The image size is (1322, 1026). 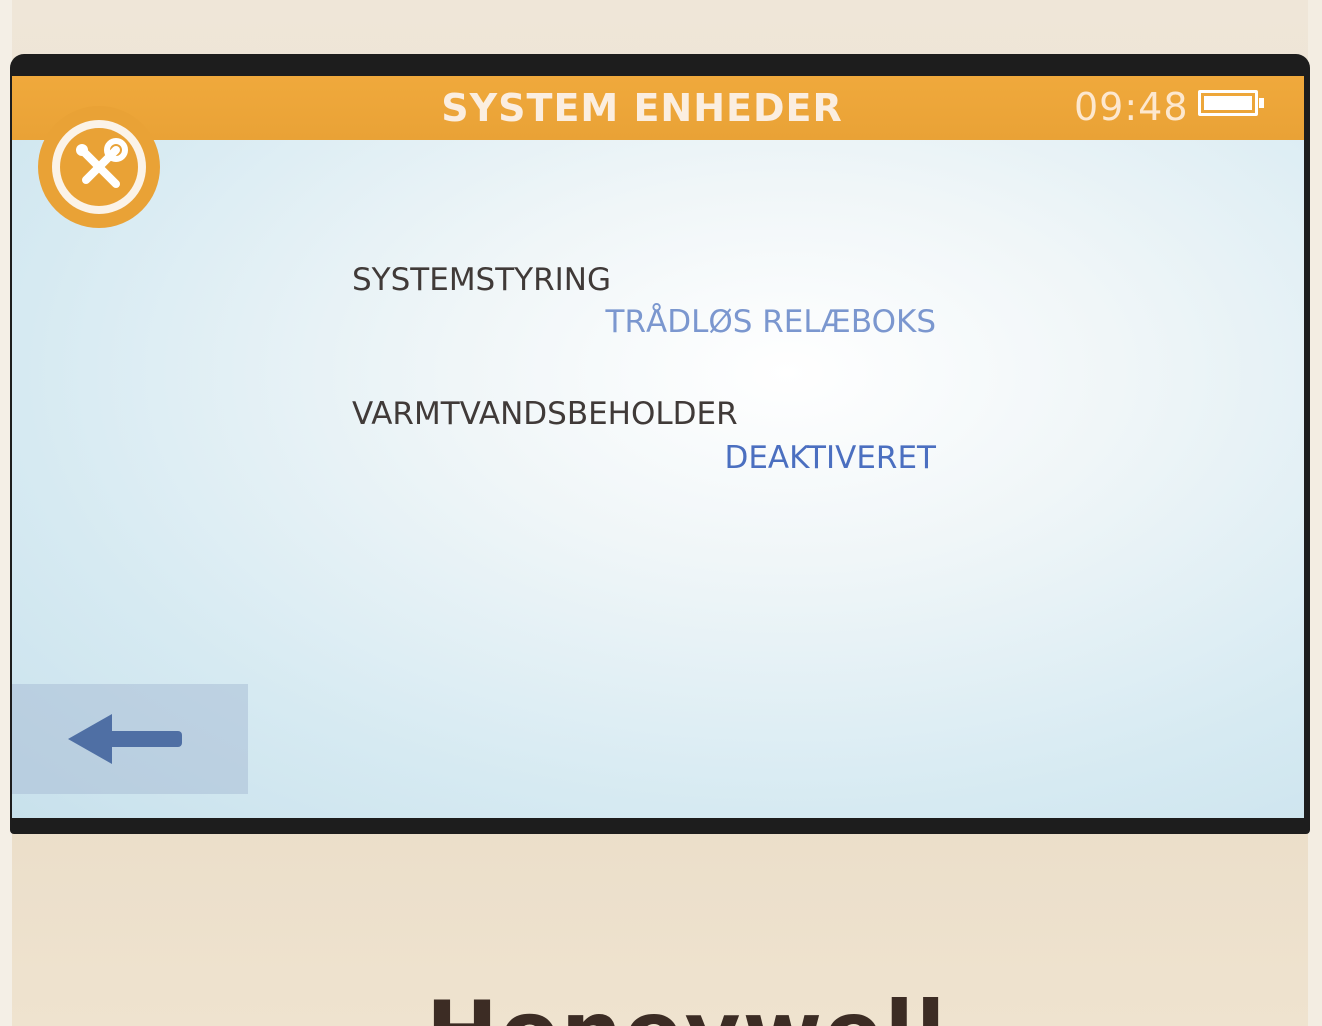 I want to click on system-control-value: TRÅDLØS RELÆBOKS, so click(x=644, y=322).